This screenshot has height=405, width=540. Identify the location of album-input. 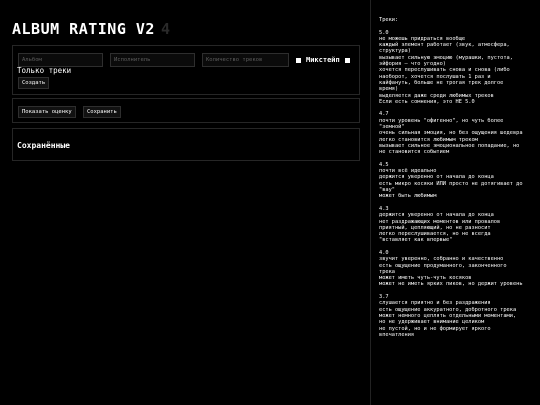
(60, 60).